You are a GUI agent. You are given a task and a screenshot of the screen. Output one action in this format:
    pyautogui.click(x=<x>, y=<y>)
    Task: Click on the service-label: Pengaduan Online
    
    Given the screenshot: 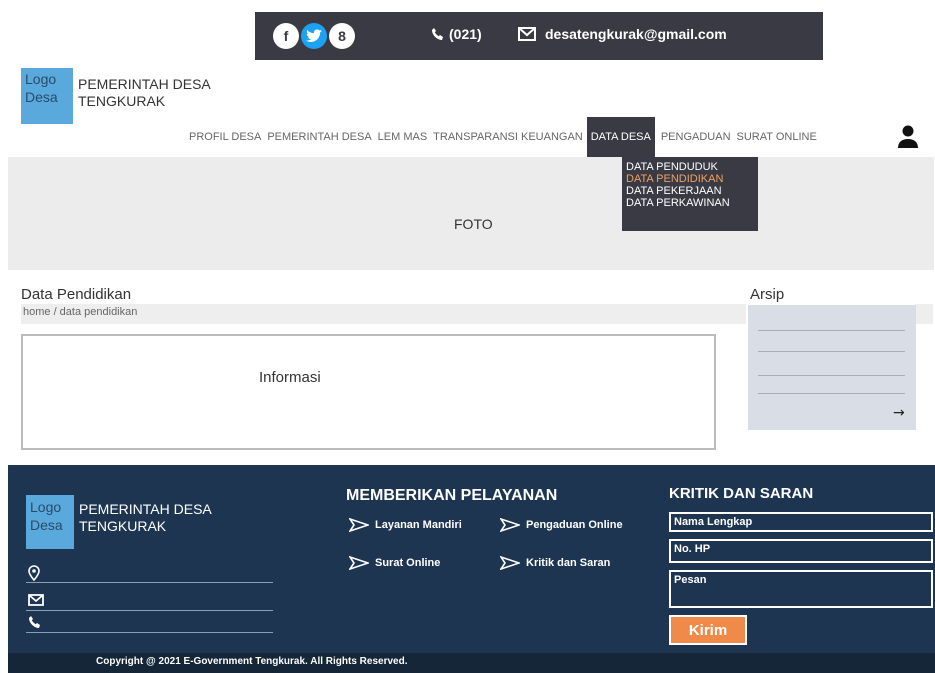 What is the action you would take?
    pyautogui.click(x=574, y=525)
    